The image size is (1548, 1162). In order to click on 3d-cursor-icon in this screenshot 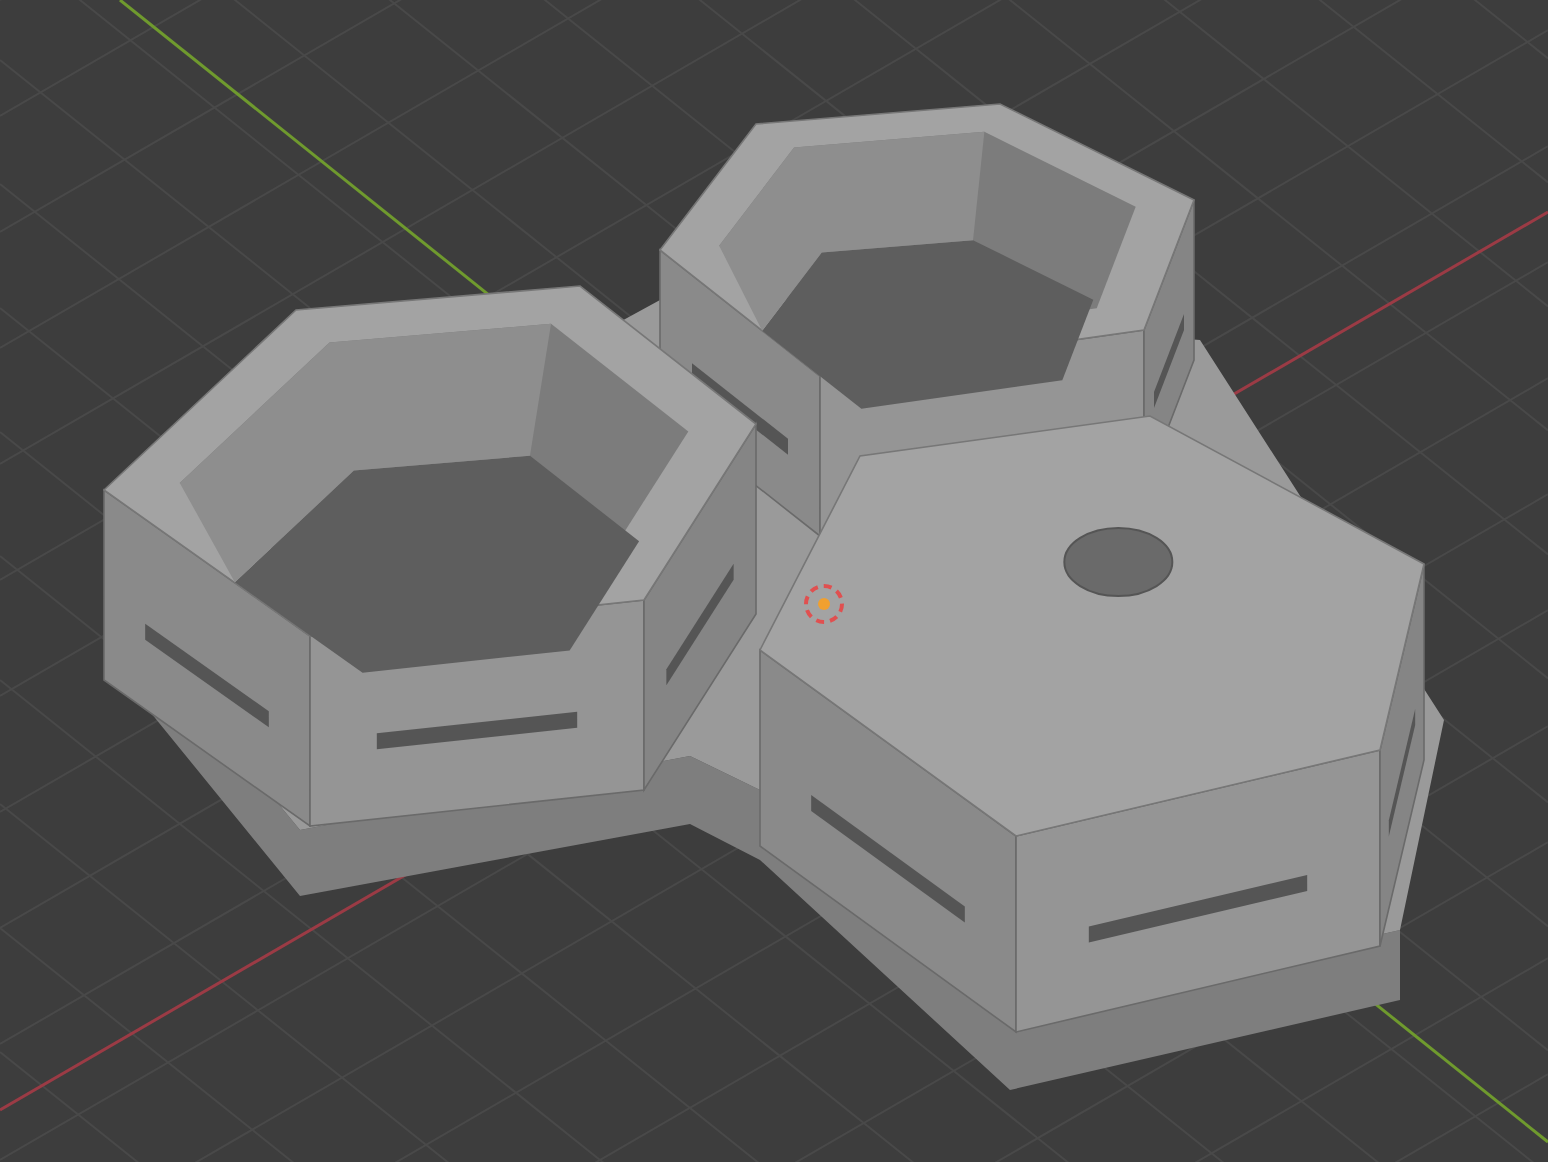, I will do `click(824, 604)`.